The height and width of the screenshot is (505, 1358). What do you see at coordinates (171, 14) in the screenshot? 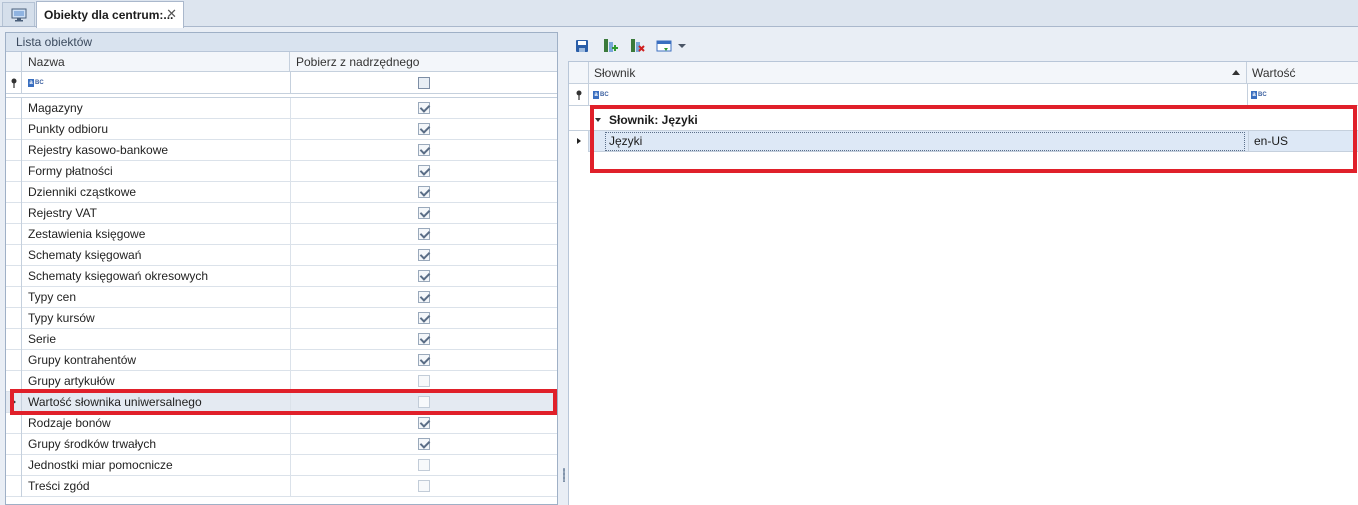
I see `close-icon: ✕` at bounding box center [171, 14].